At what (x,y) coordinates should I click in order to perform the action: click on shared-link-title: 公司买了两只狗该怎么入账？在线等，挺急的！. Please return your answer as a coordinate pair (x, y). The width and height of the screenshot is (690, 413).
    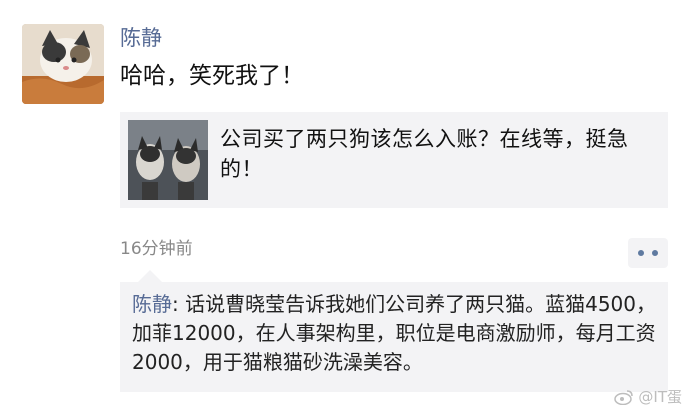
    Looking at the image, I should click on (424, 154).